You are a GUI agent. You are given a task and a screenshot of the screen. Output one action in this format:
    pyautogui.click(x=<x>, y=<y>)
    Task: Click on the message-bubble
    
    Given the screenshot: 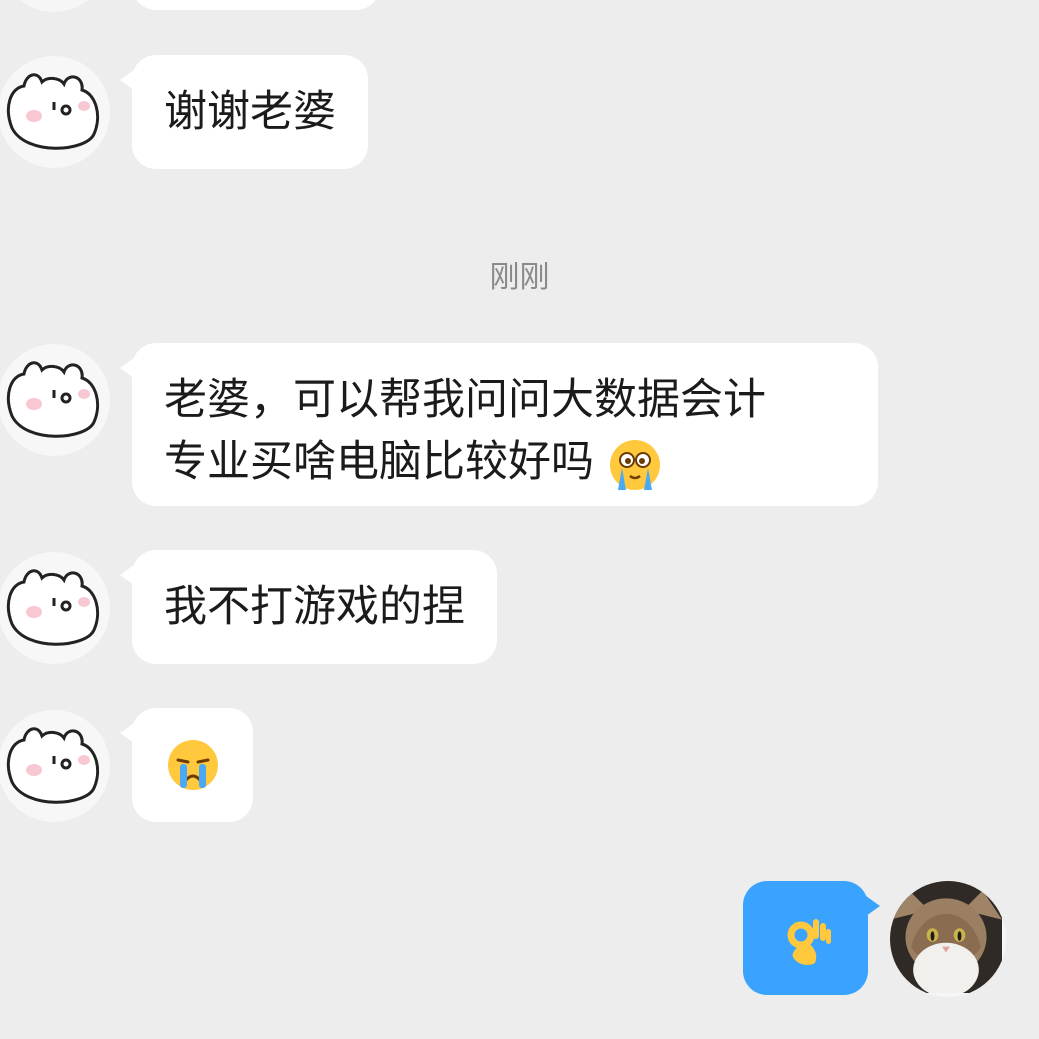 What is the action you would take?
    pyautogui.click(x=186, y=765)
    